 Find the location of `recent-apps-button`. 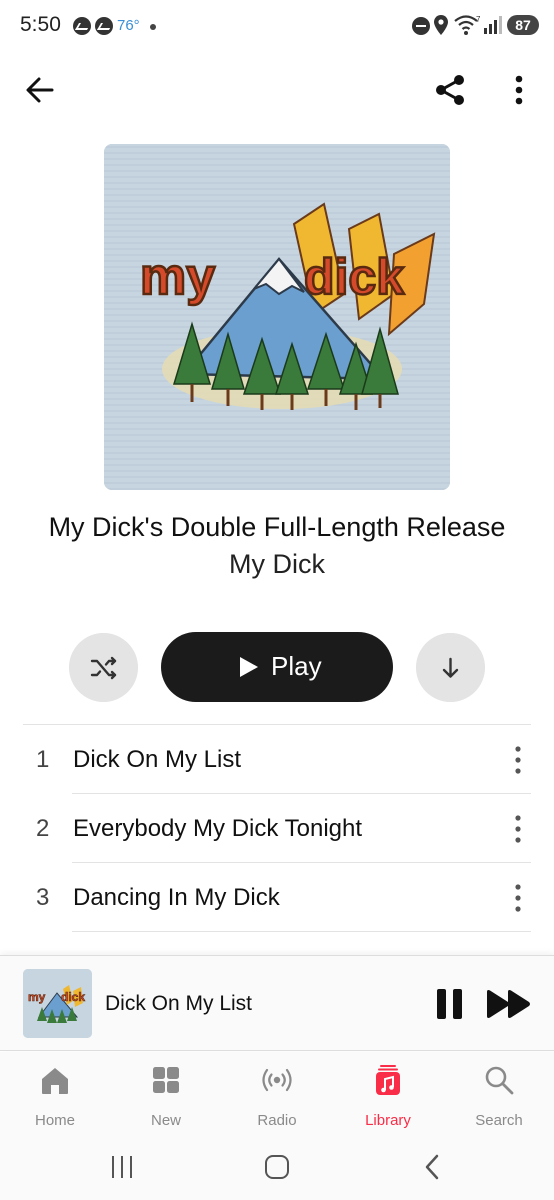

recent-apps-button is located at coordinates (123, 1167).